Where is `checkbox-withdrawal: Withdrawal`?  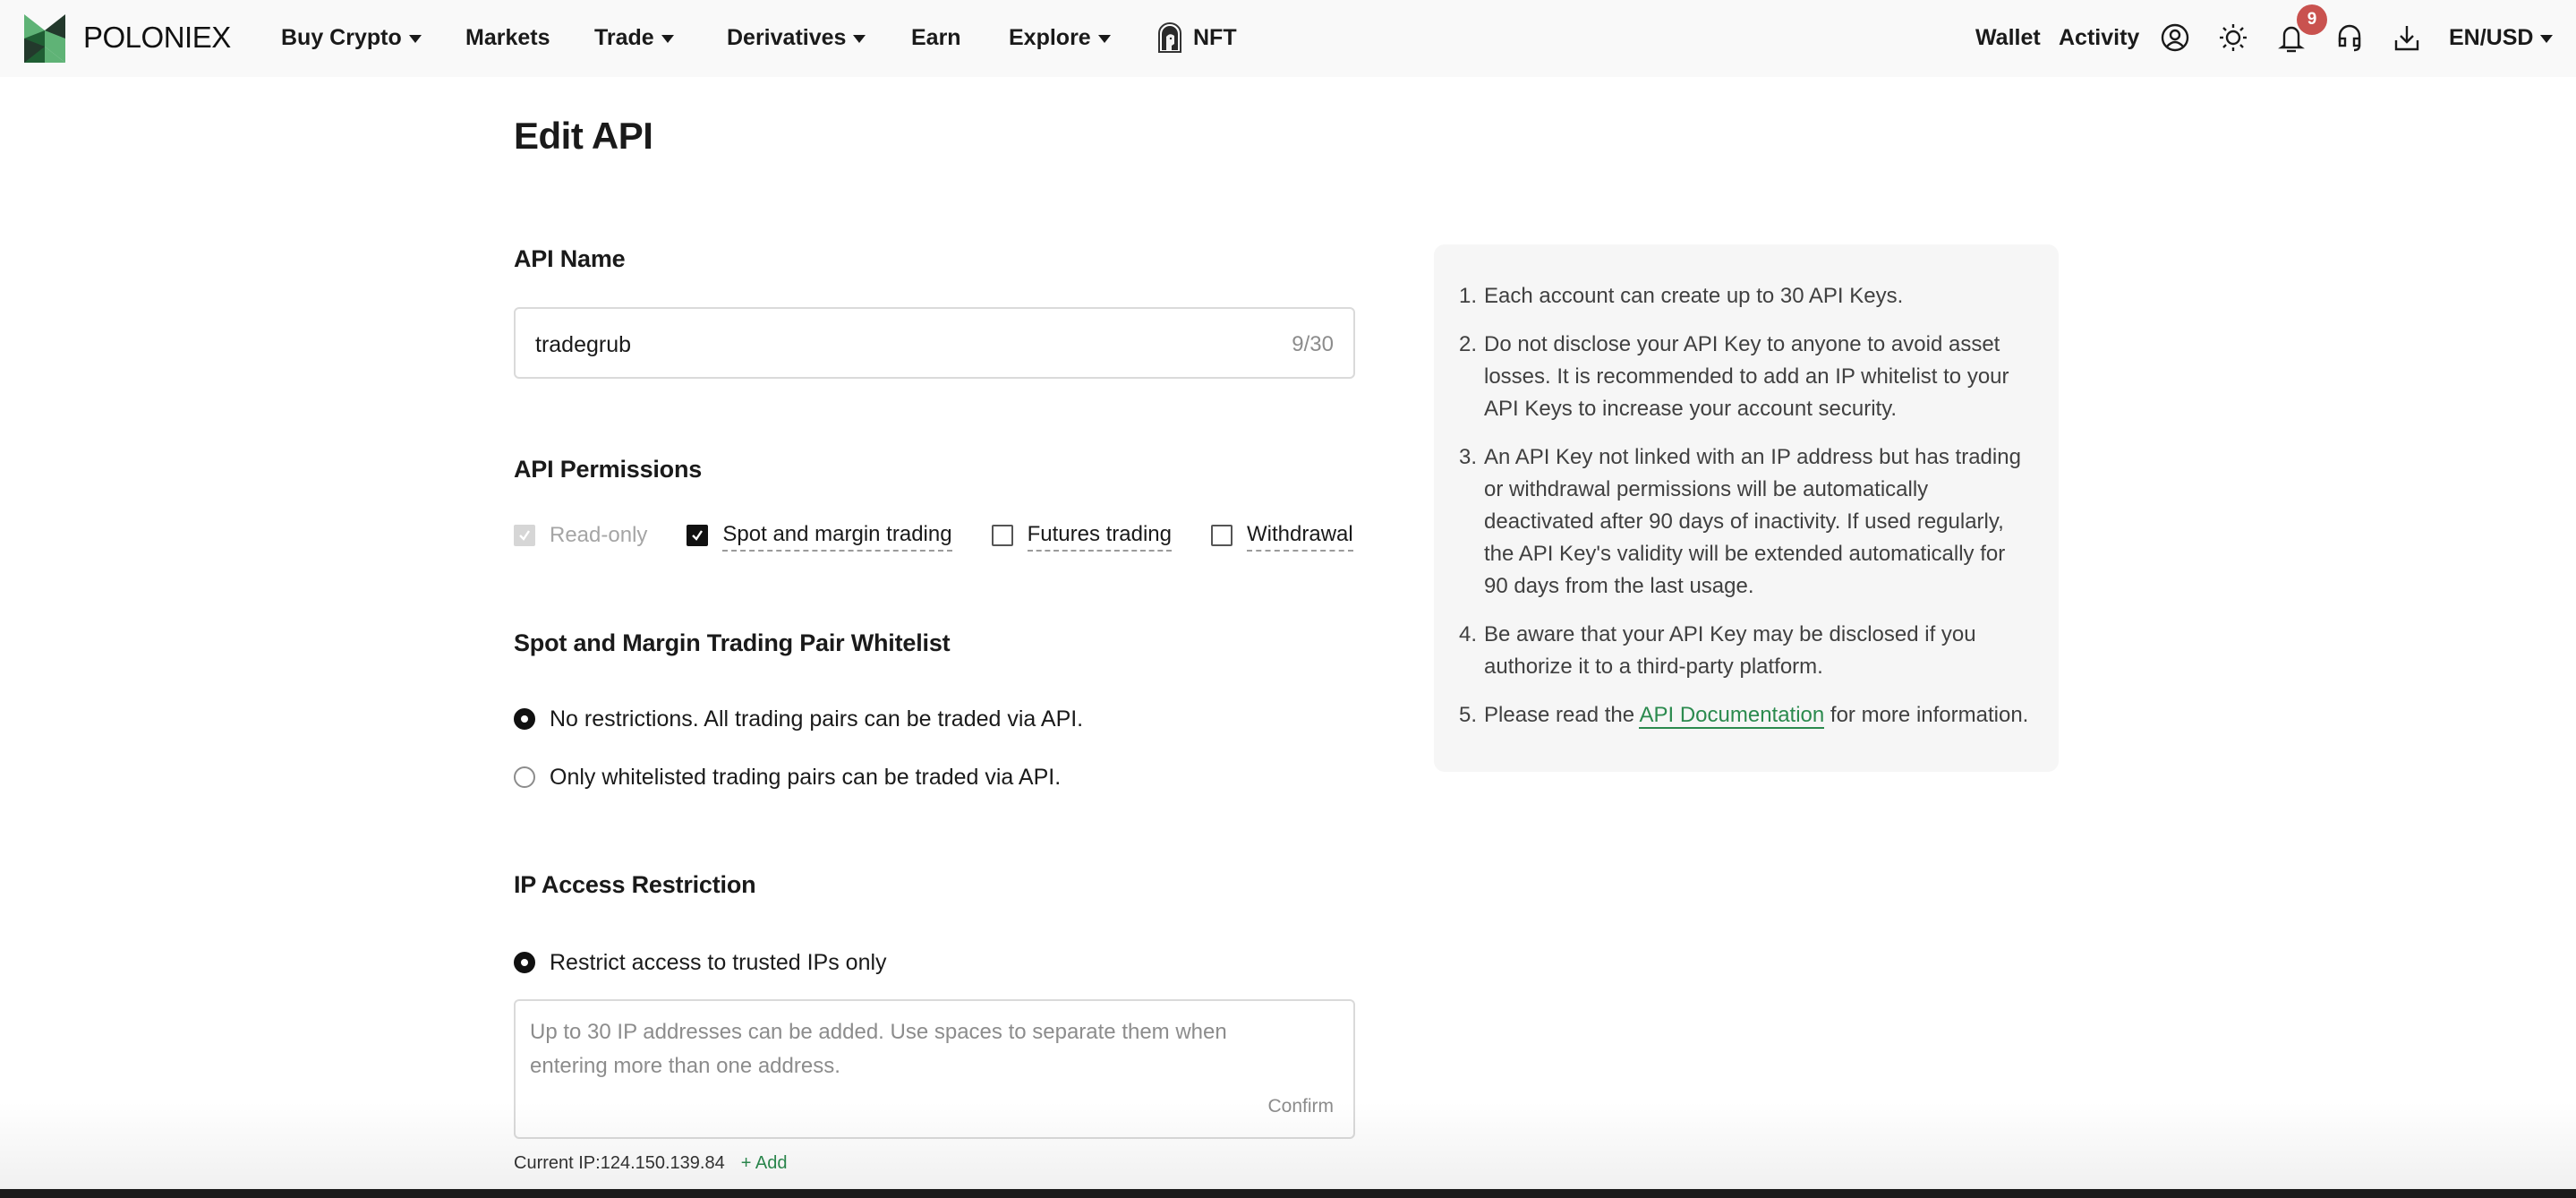 checkbox-withdrawal: Withdrawal is located at coordinates (1282, 536).